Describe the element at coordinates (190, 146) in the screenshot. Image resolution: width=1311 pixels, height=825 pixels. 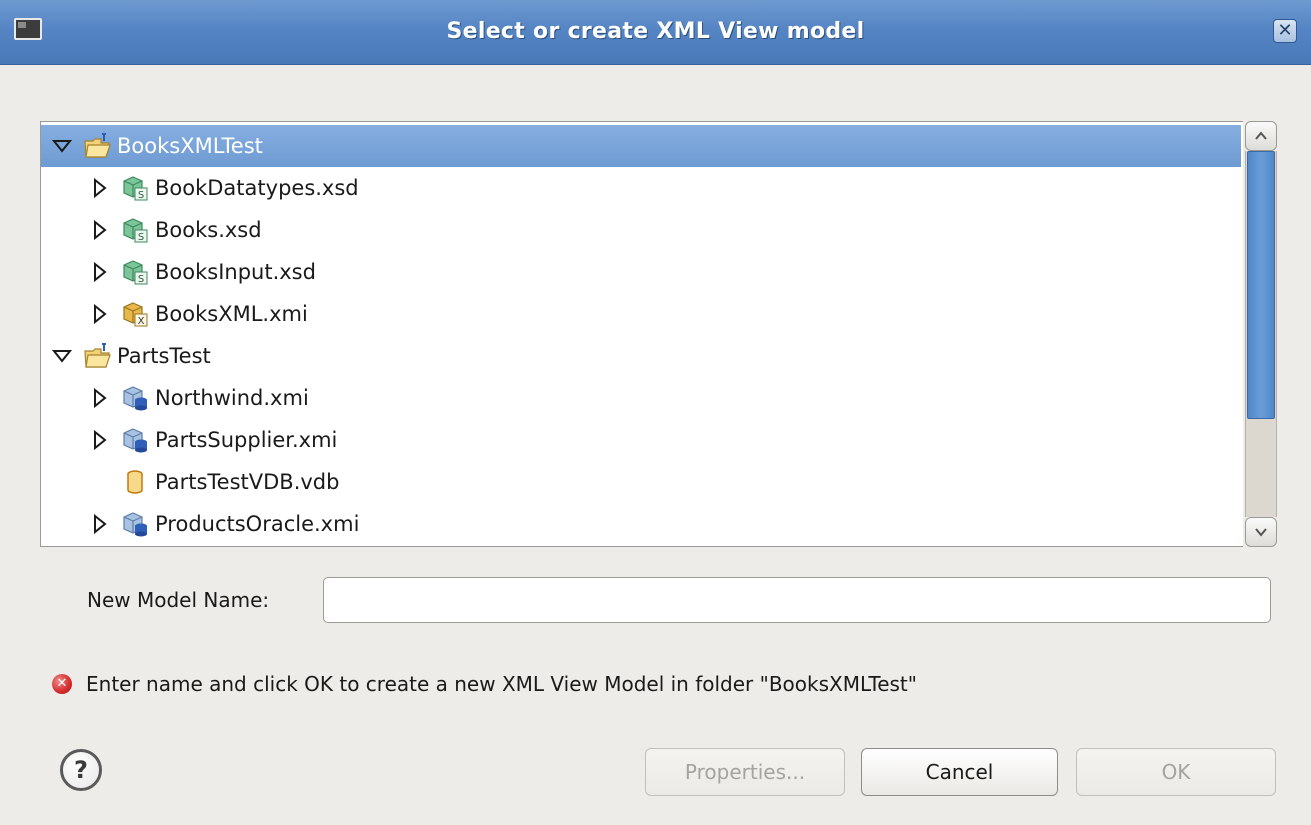
I see `tree-item-label: BooksXMLTest` at that location.